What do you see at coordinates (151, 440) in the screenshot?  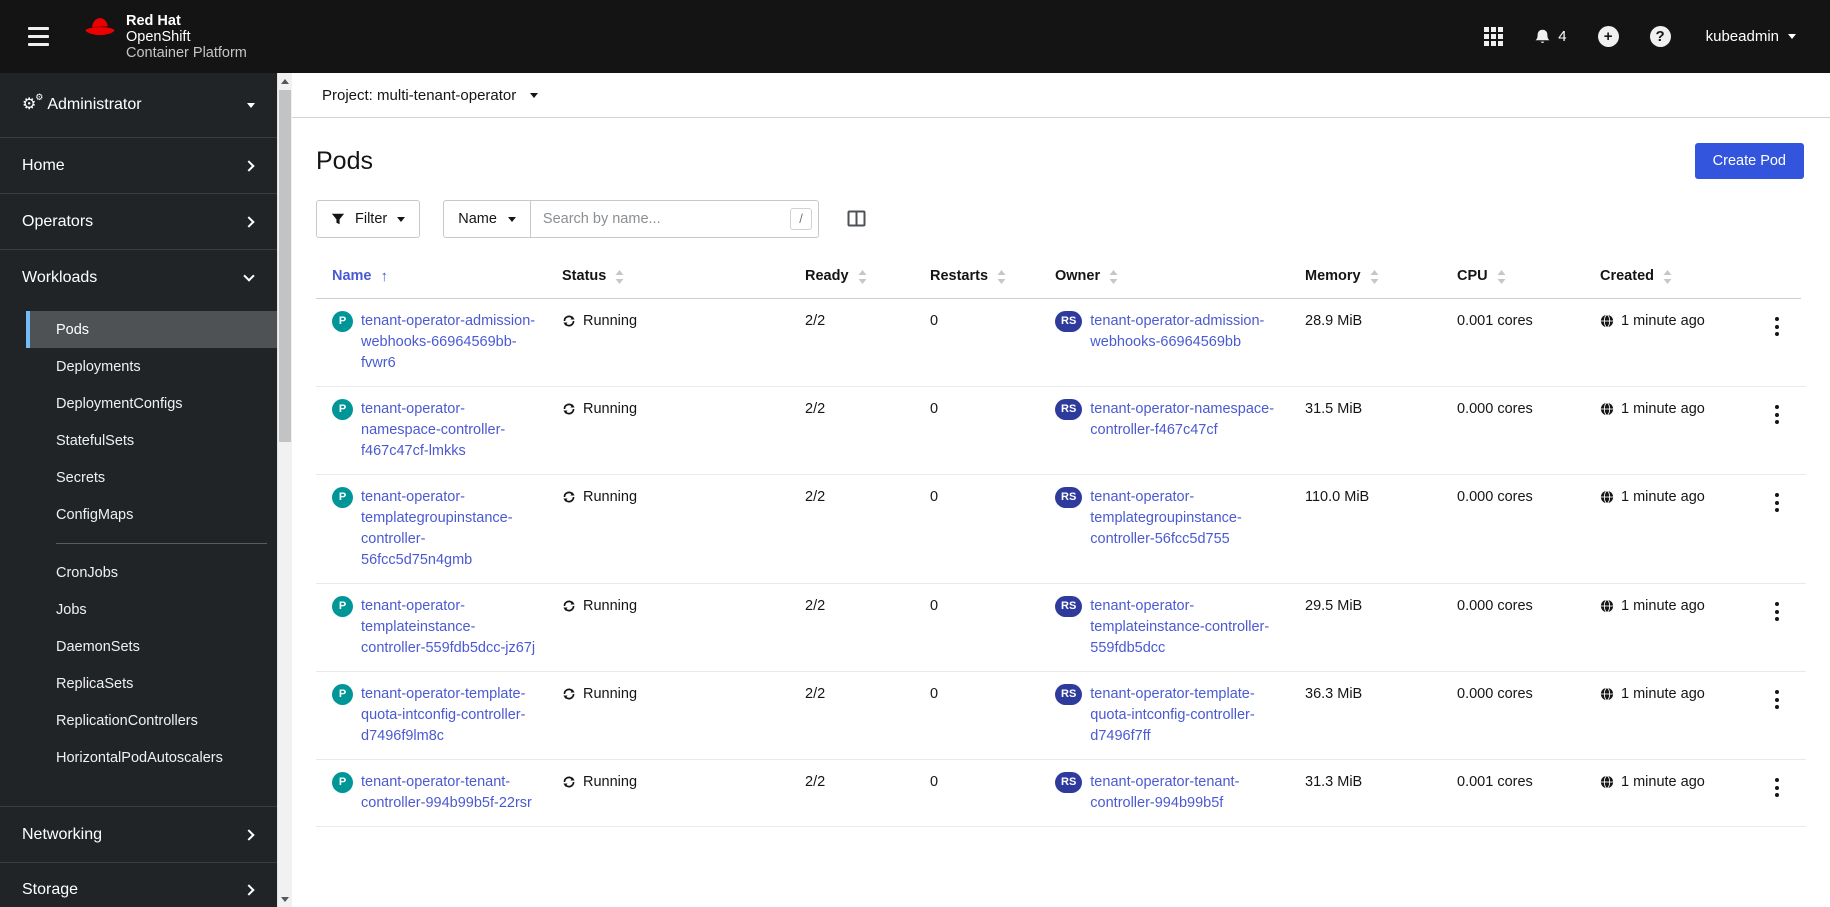 I see `sidebar-item-statefulsets: StatefulSets` at bounding box center [151, 440].